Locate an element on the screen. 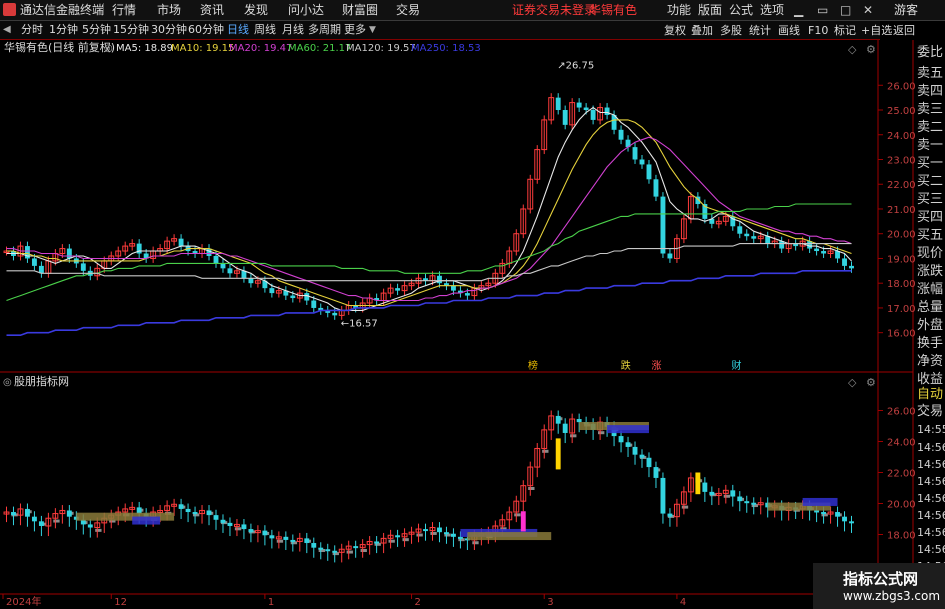 The height and width of the screenshot is (609, 945). ma250-label: MA250: 18.53 is located at coordinates (446, 48).